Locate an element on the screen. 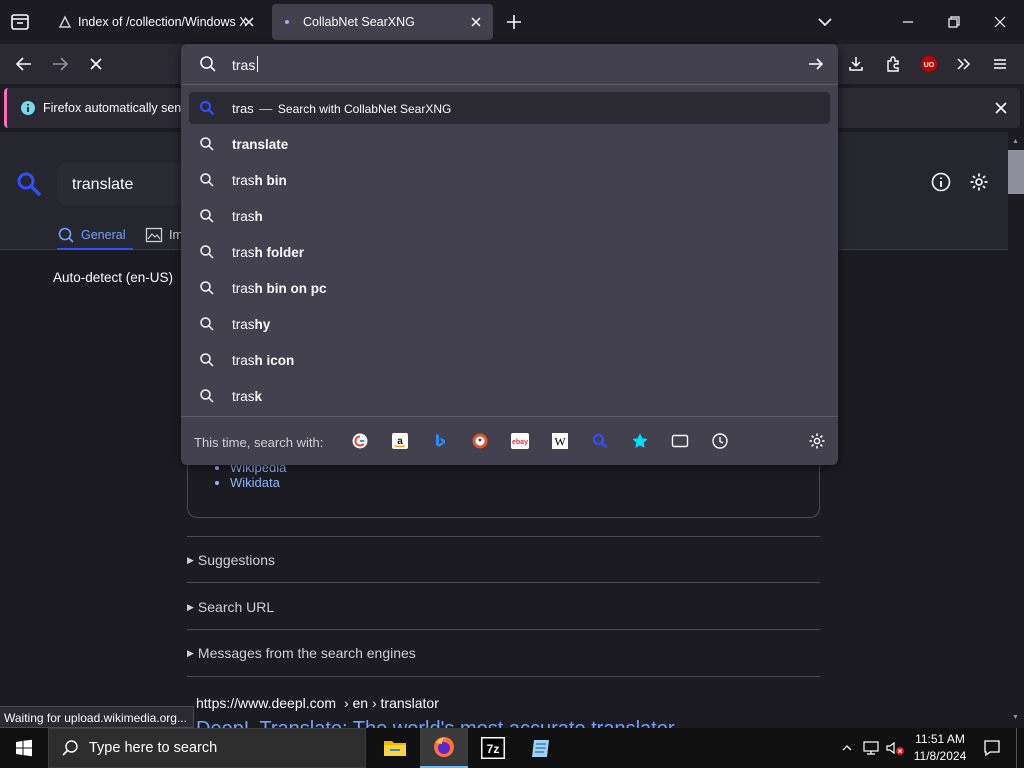 The width and height of the screenshot is (1024, 768). suggestion-item: trask is located at coordinates (509, 396).